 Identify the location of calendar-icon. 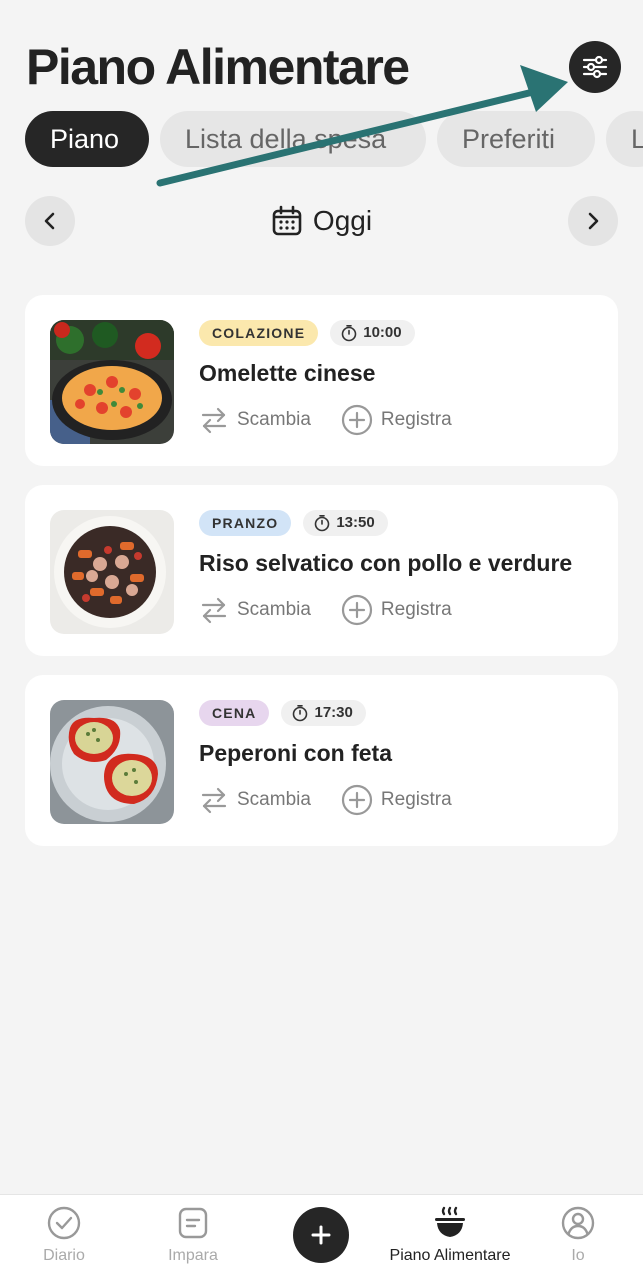
(287, 220).